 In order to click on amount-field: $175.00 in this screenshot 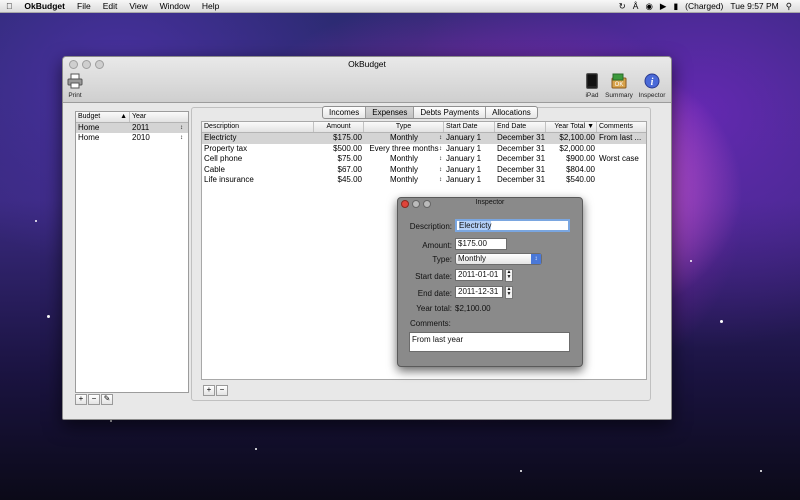, I will do `click(481, 244)`.